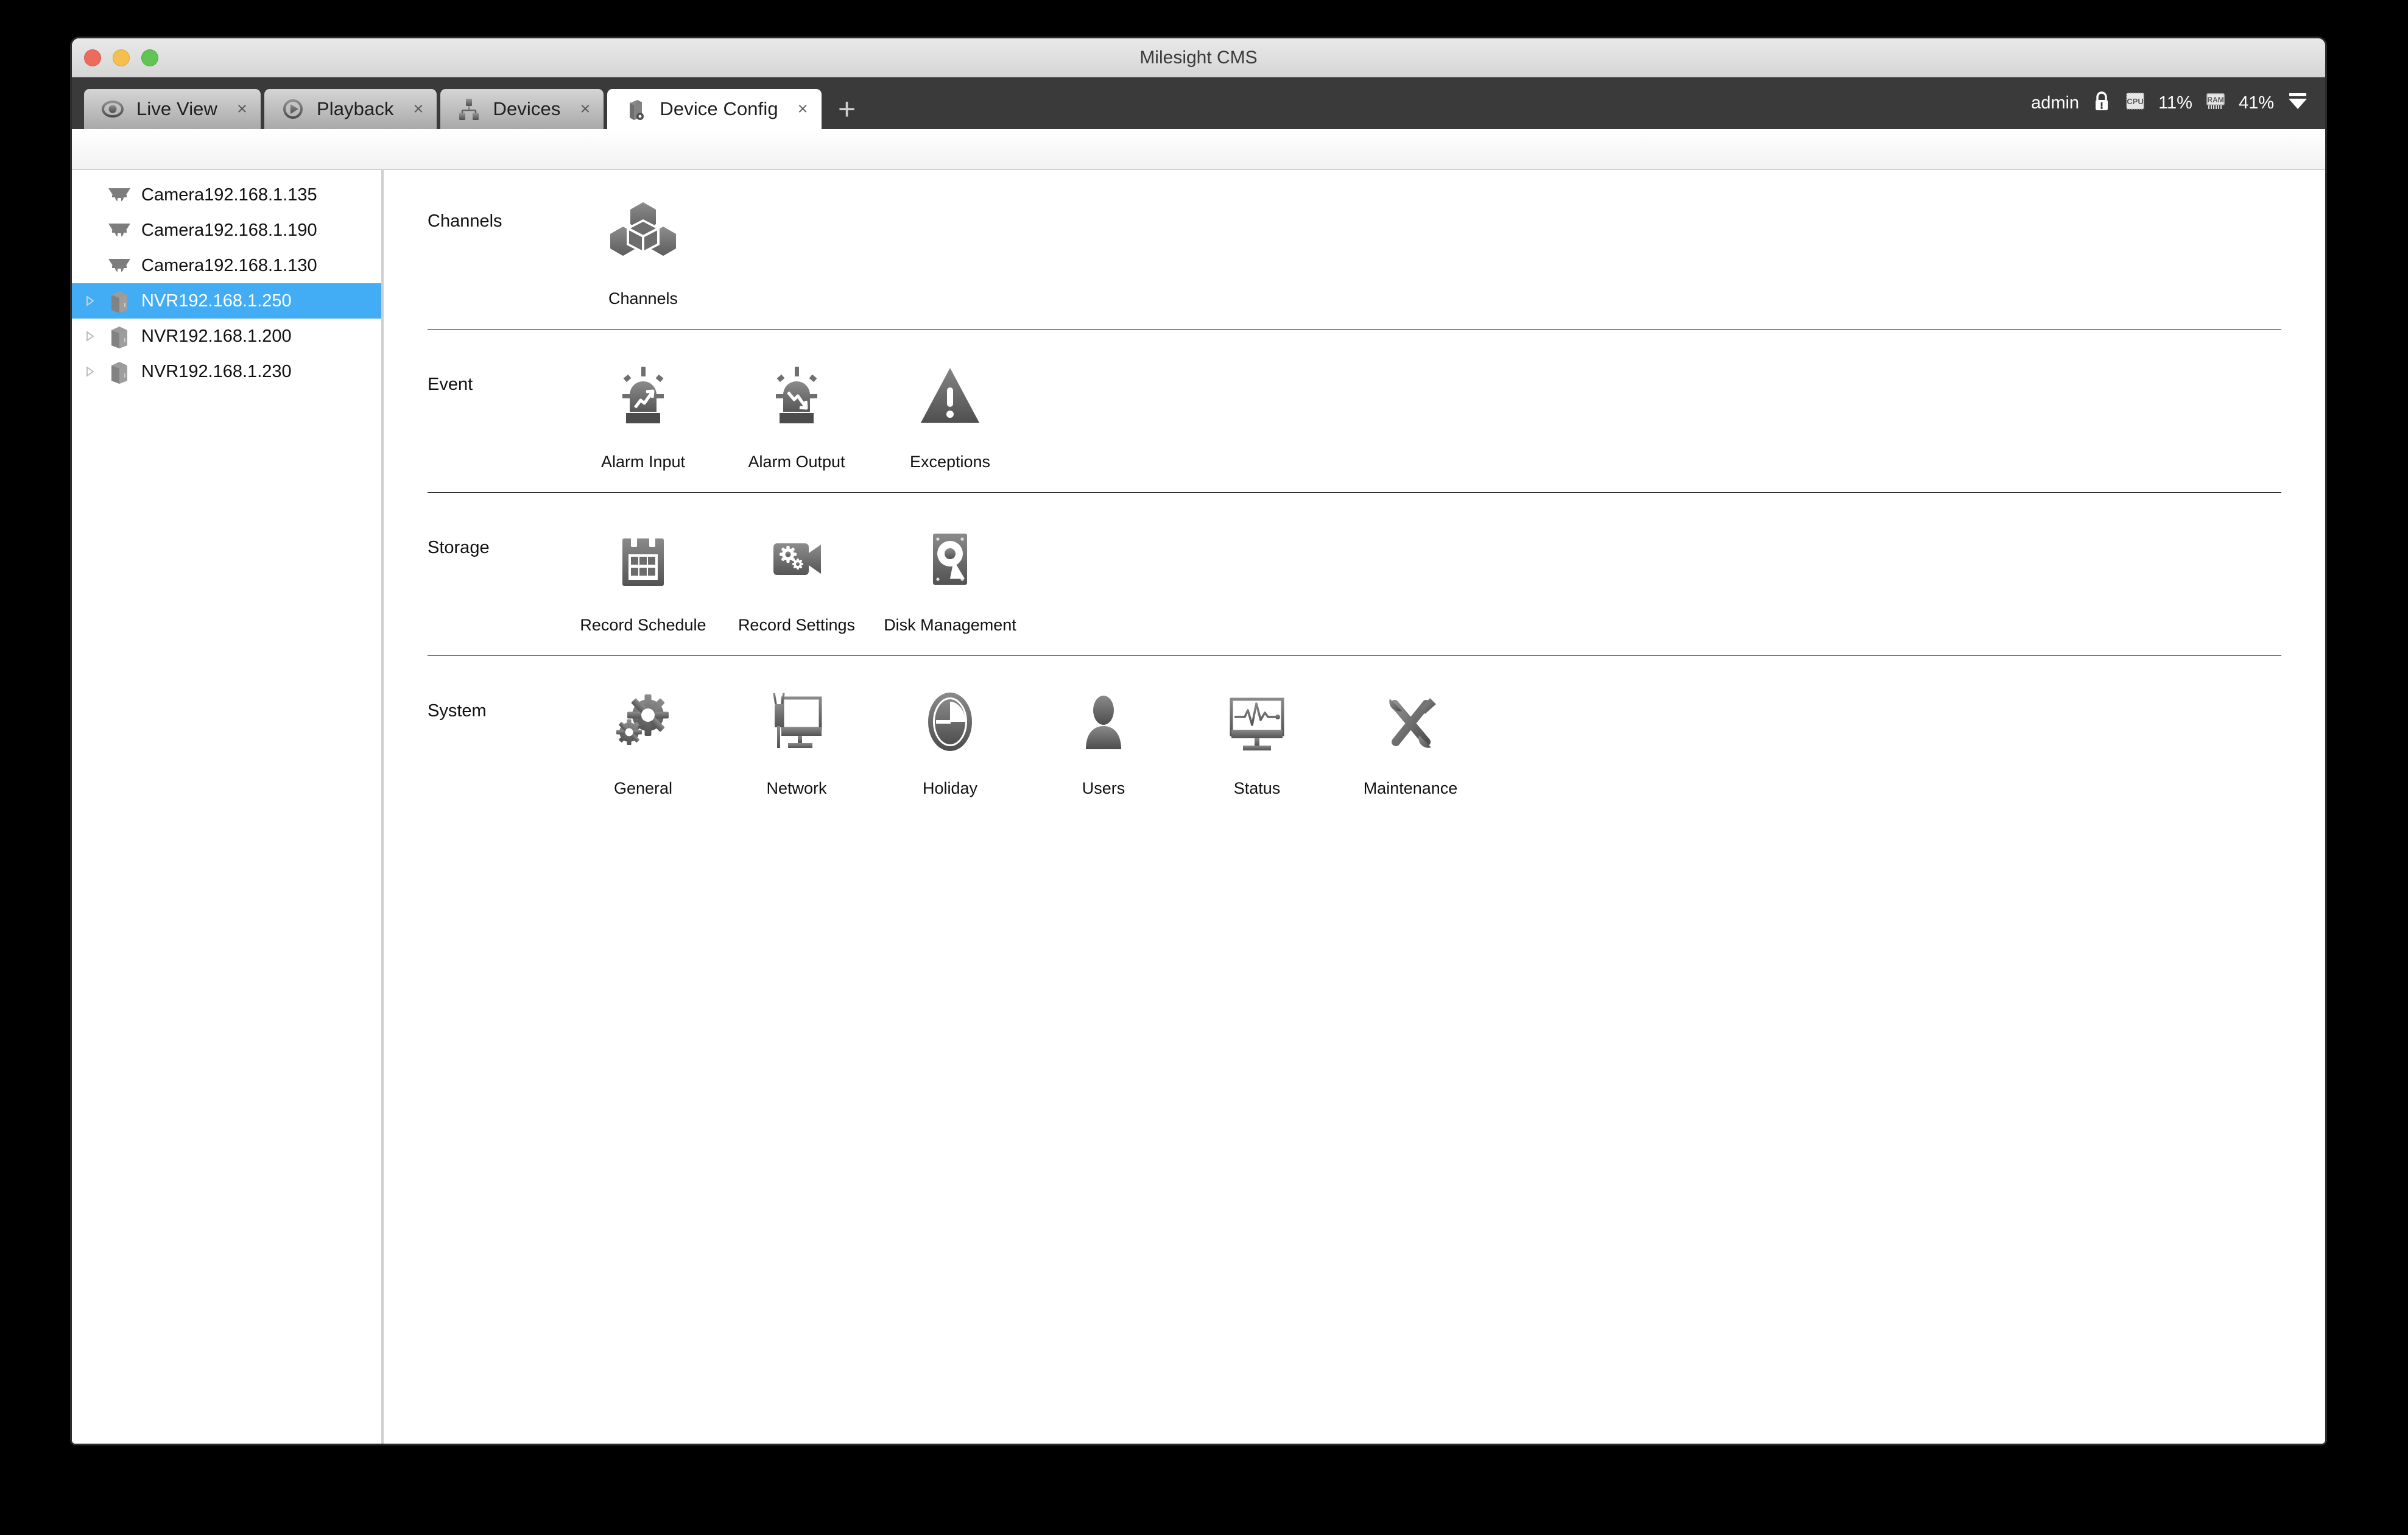 This screenshot has width=2408, height=1535. I want to click on network-monitor-icon, so click(796, 723).